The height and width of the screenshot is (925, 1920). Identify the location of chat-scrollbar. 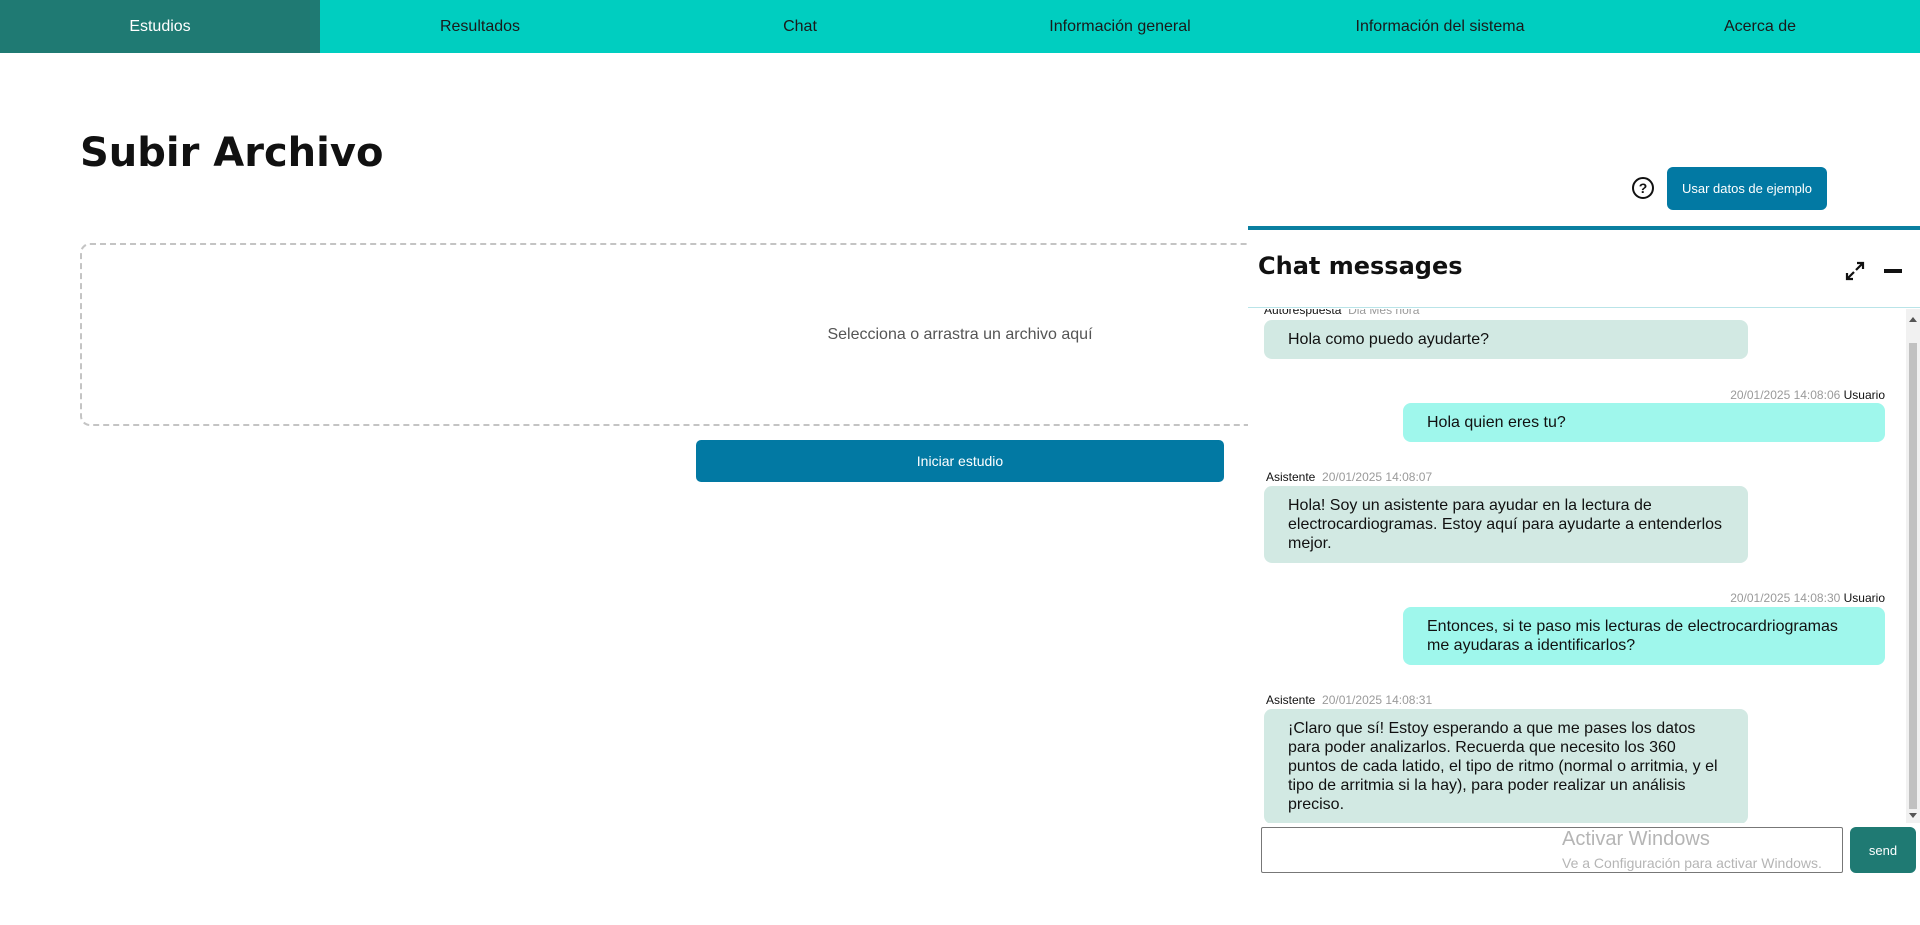
(1913, 566).